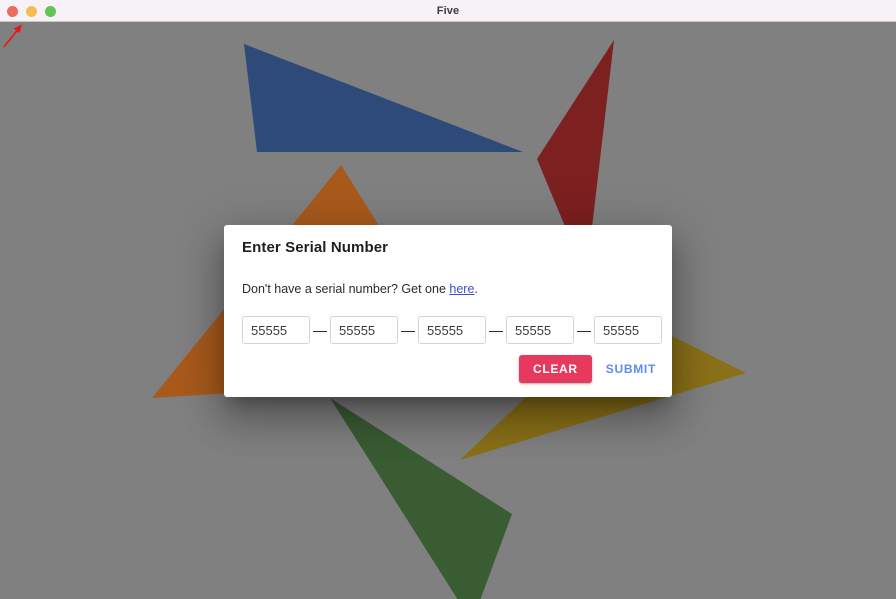  I want to click on dialog-subtitle-suffix: ., so click(476, 289).